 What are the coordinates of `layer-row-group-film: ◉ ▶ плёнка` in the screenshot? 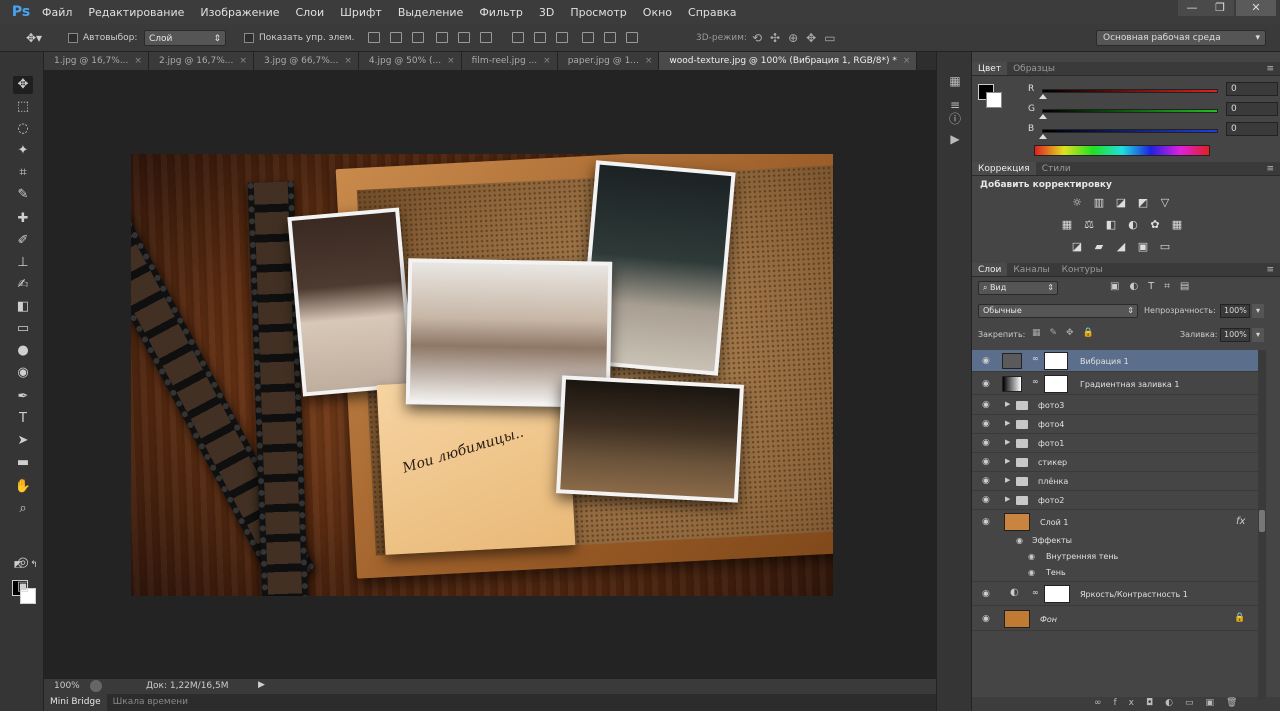 It's located at (1115, 481).